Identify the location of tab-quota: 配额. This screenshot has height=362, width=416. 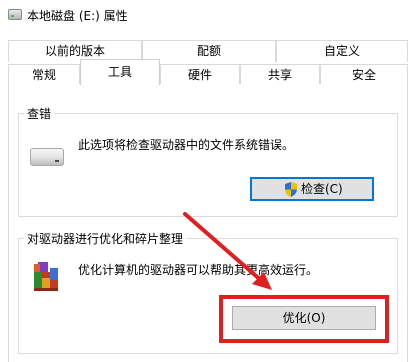
(209, 51).